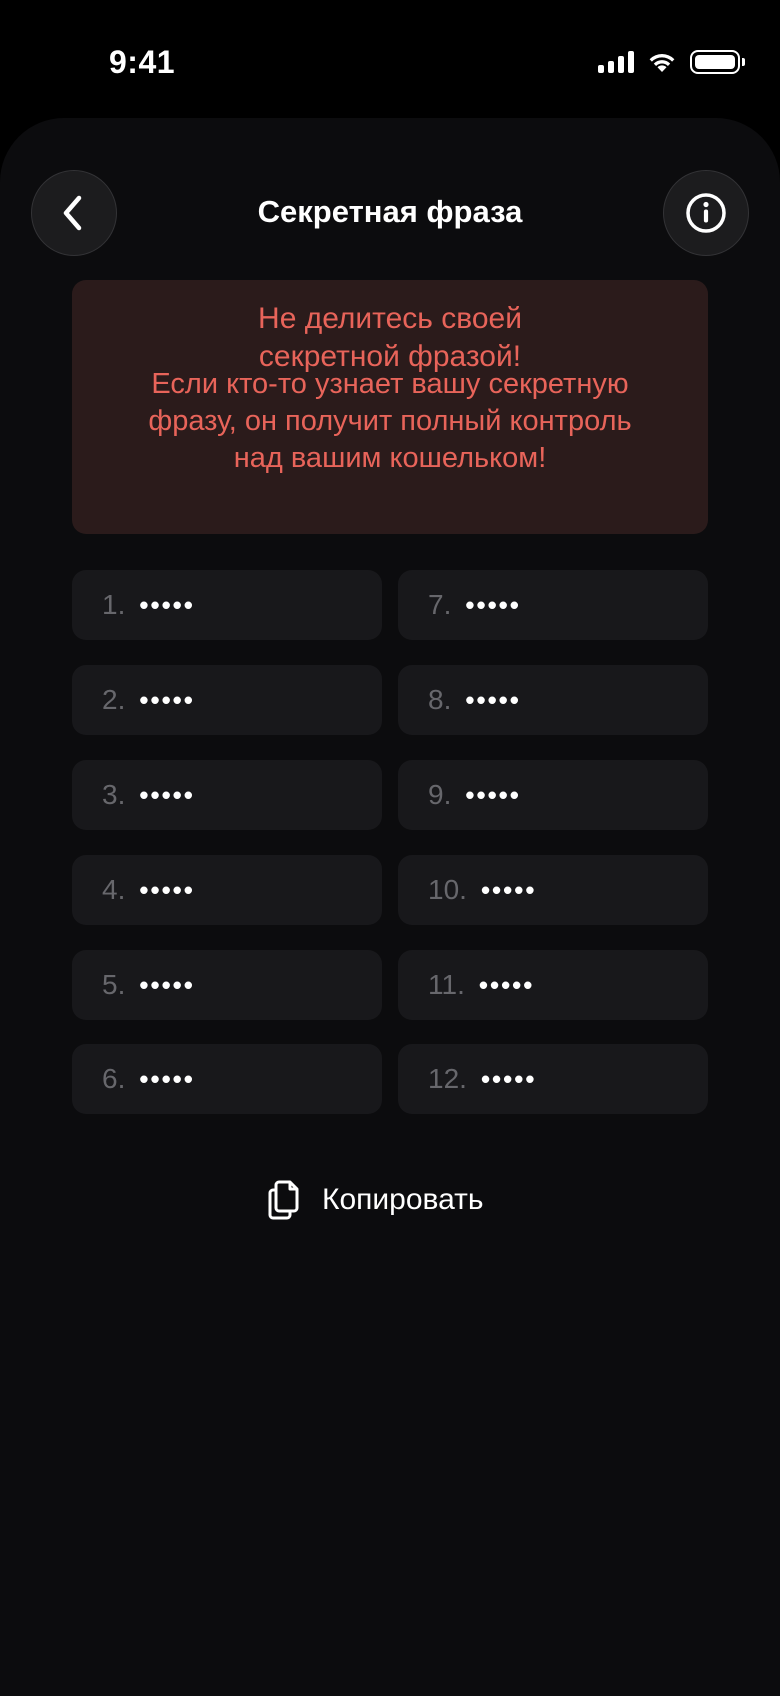 Image resolution: width=780 pixels, height=1696 pixels. What do you see at coordinates (440, 699) in the screenshot?
I see `word-number: 8.` at bounding box center [440, 699].